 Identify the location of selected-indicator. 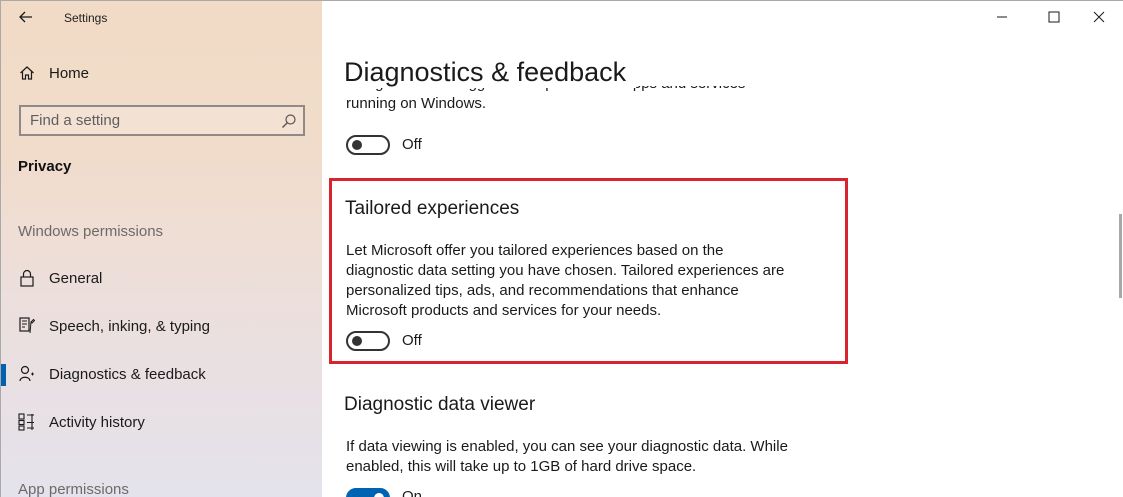
(3, 375).